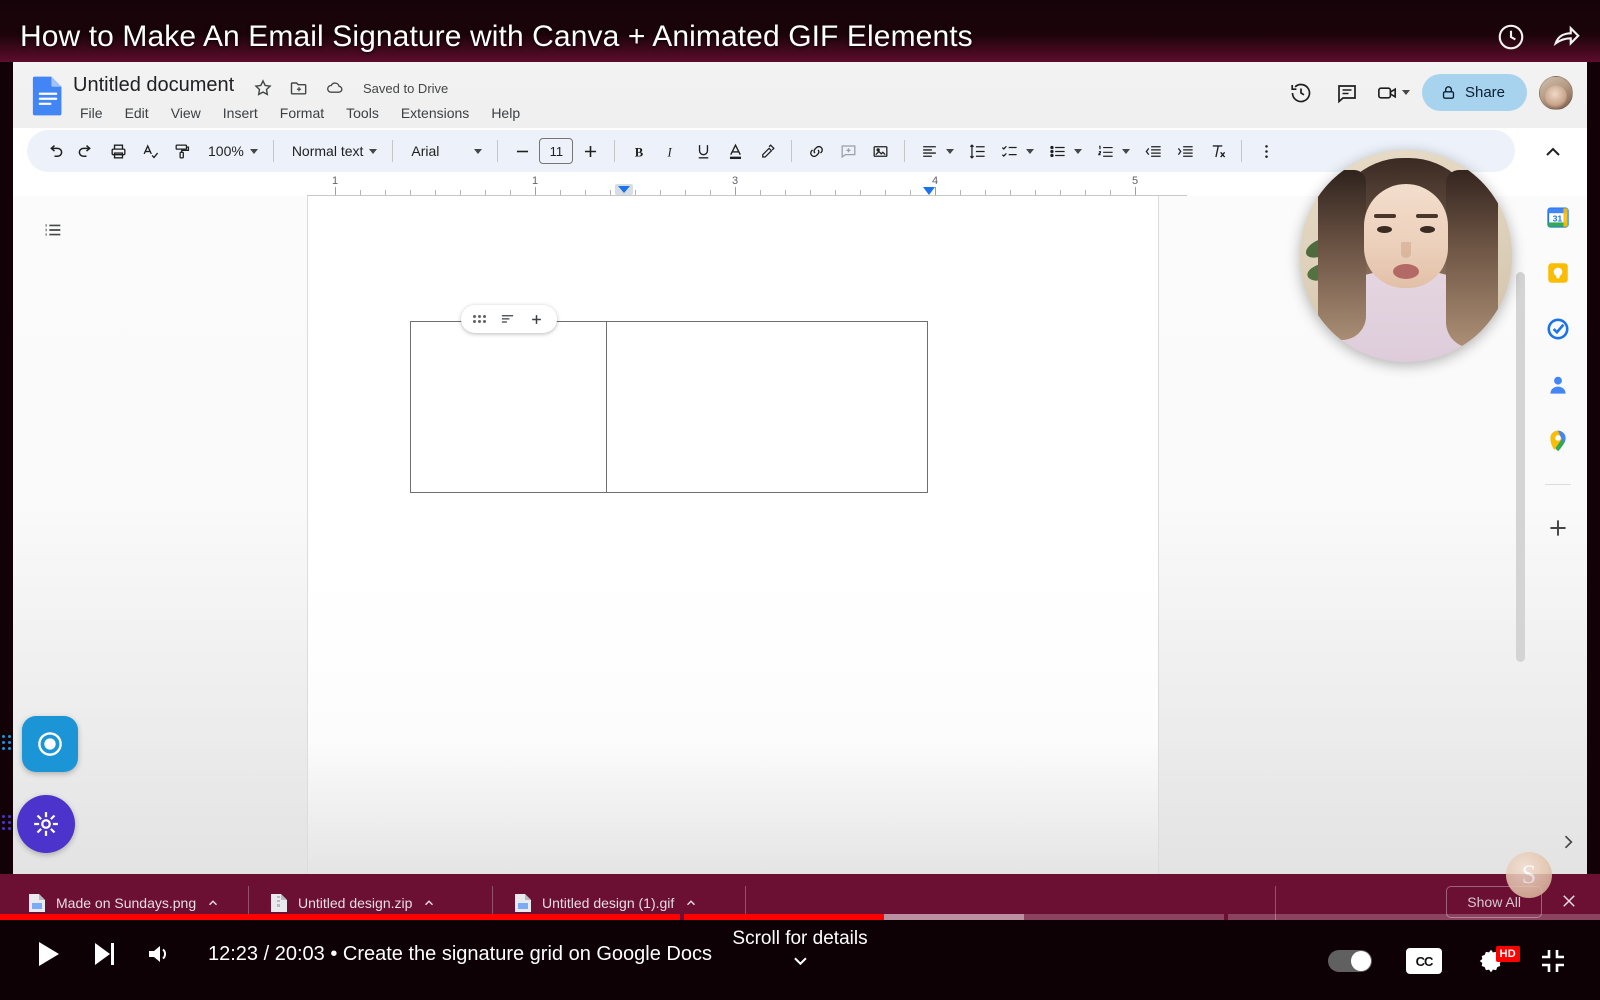  What do you see at coordinates (126, 903) in the screenshot?
I see `download-item-name: Made on Sundays.png` at bounding box center [126, 903].